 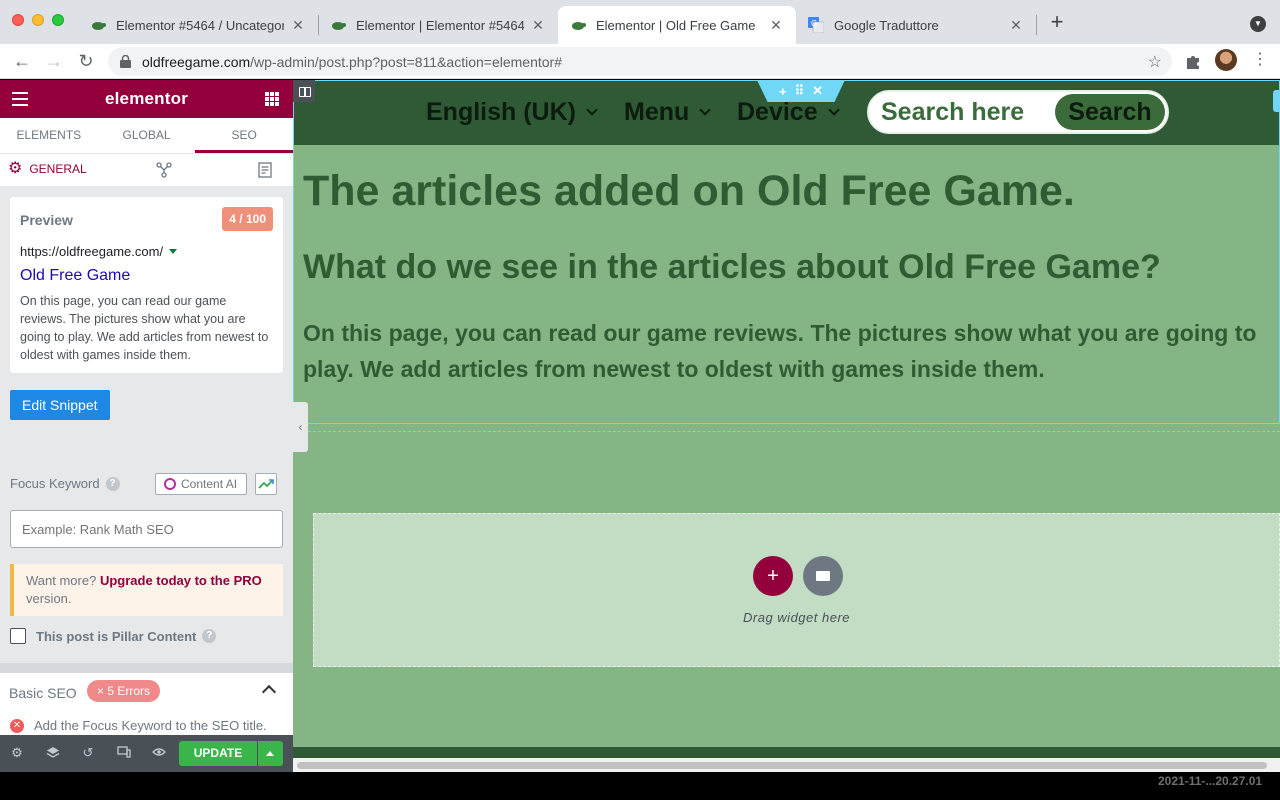 What do you see at coordinates (58, 20) in the screenshot?
I see `window-maximize-button` at bounding box center [58, 20].